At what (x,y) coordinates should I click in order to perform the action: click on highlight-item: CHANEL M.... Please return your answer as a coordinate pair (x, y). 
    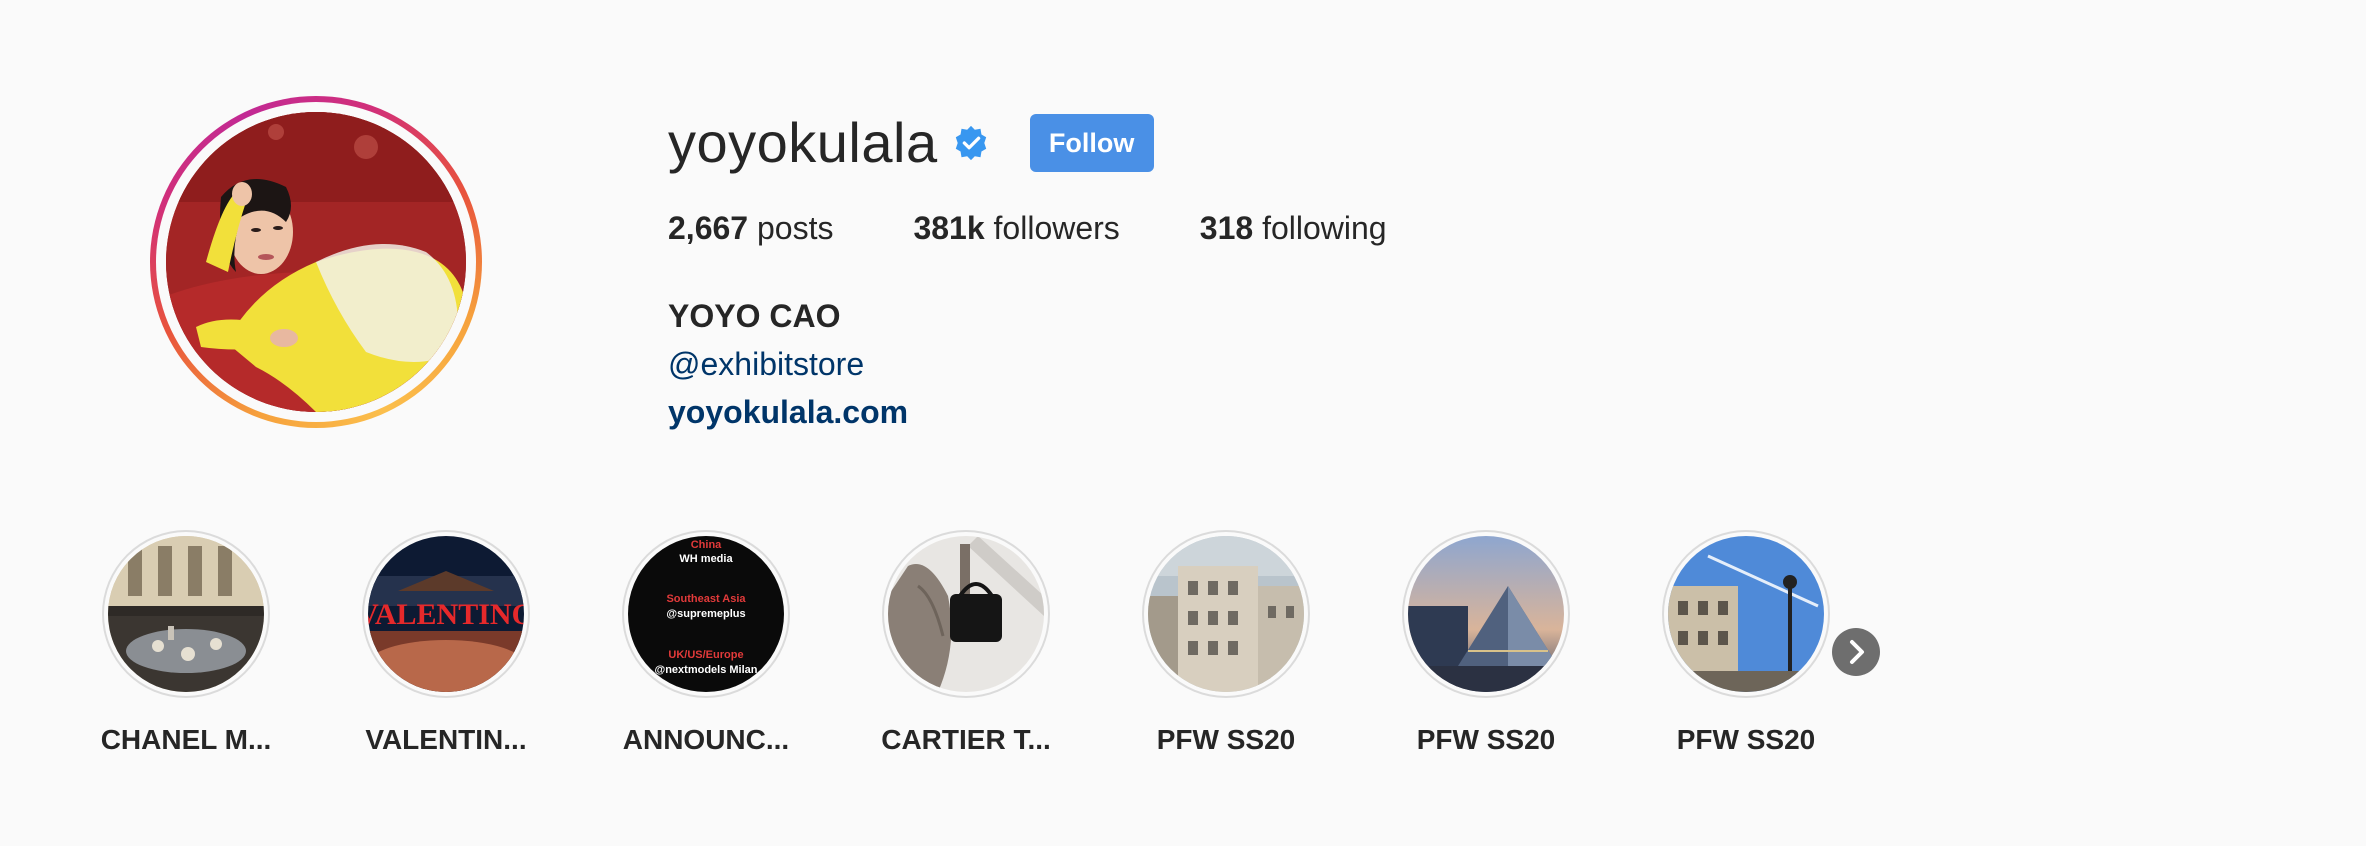
    Looking at the image, I should click on (186, 643).